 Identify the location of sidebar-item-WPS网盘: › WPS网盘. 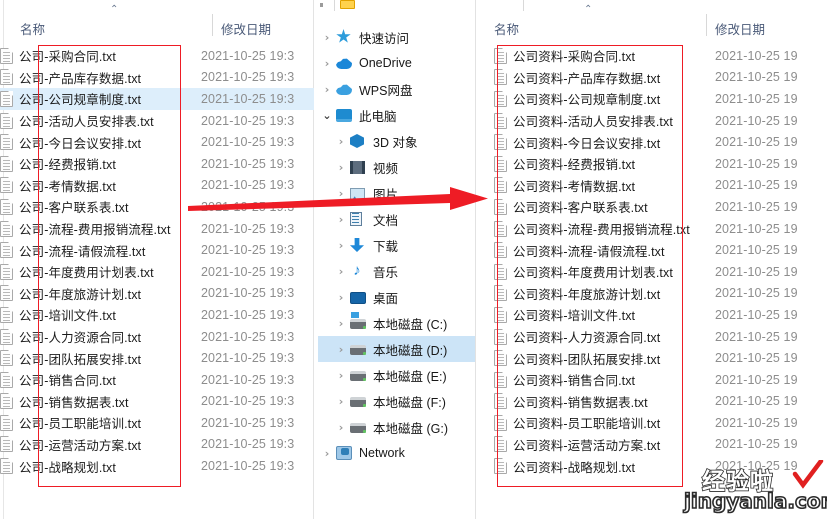
(396, 89).